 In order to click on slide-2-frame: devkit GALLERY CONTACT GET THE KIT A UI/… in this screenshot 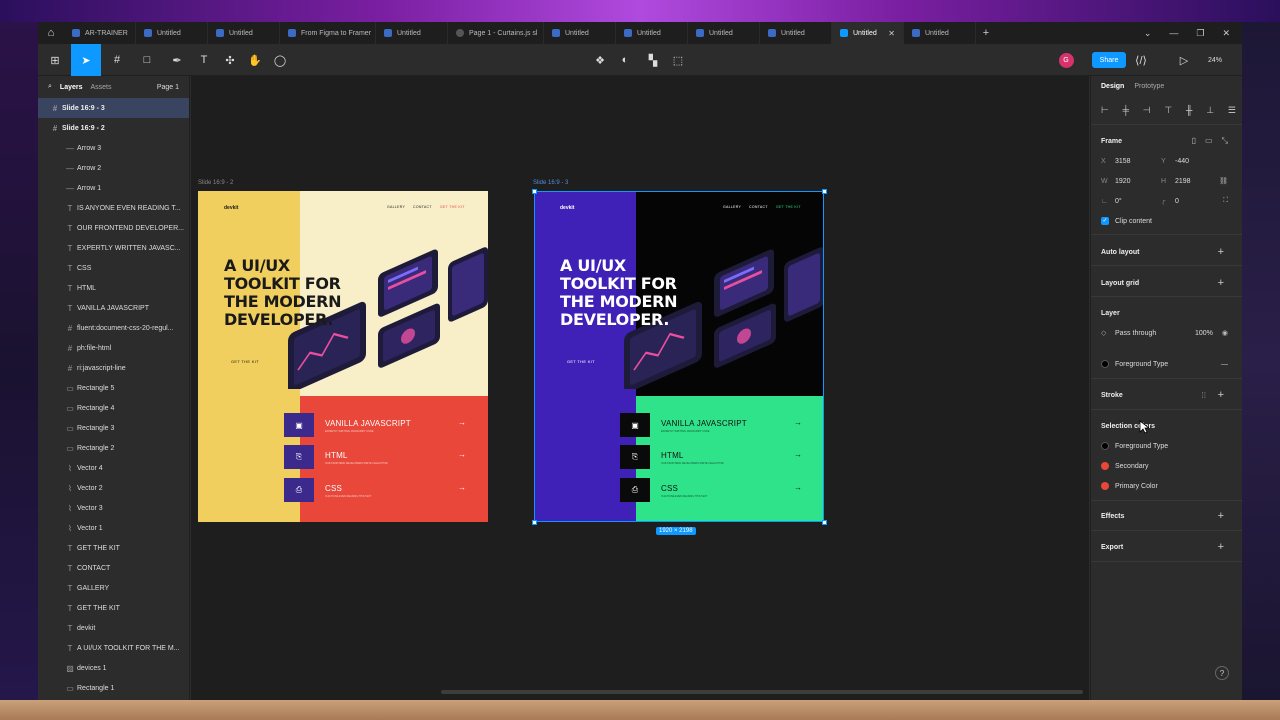, I will do `click(343, 356)`.